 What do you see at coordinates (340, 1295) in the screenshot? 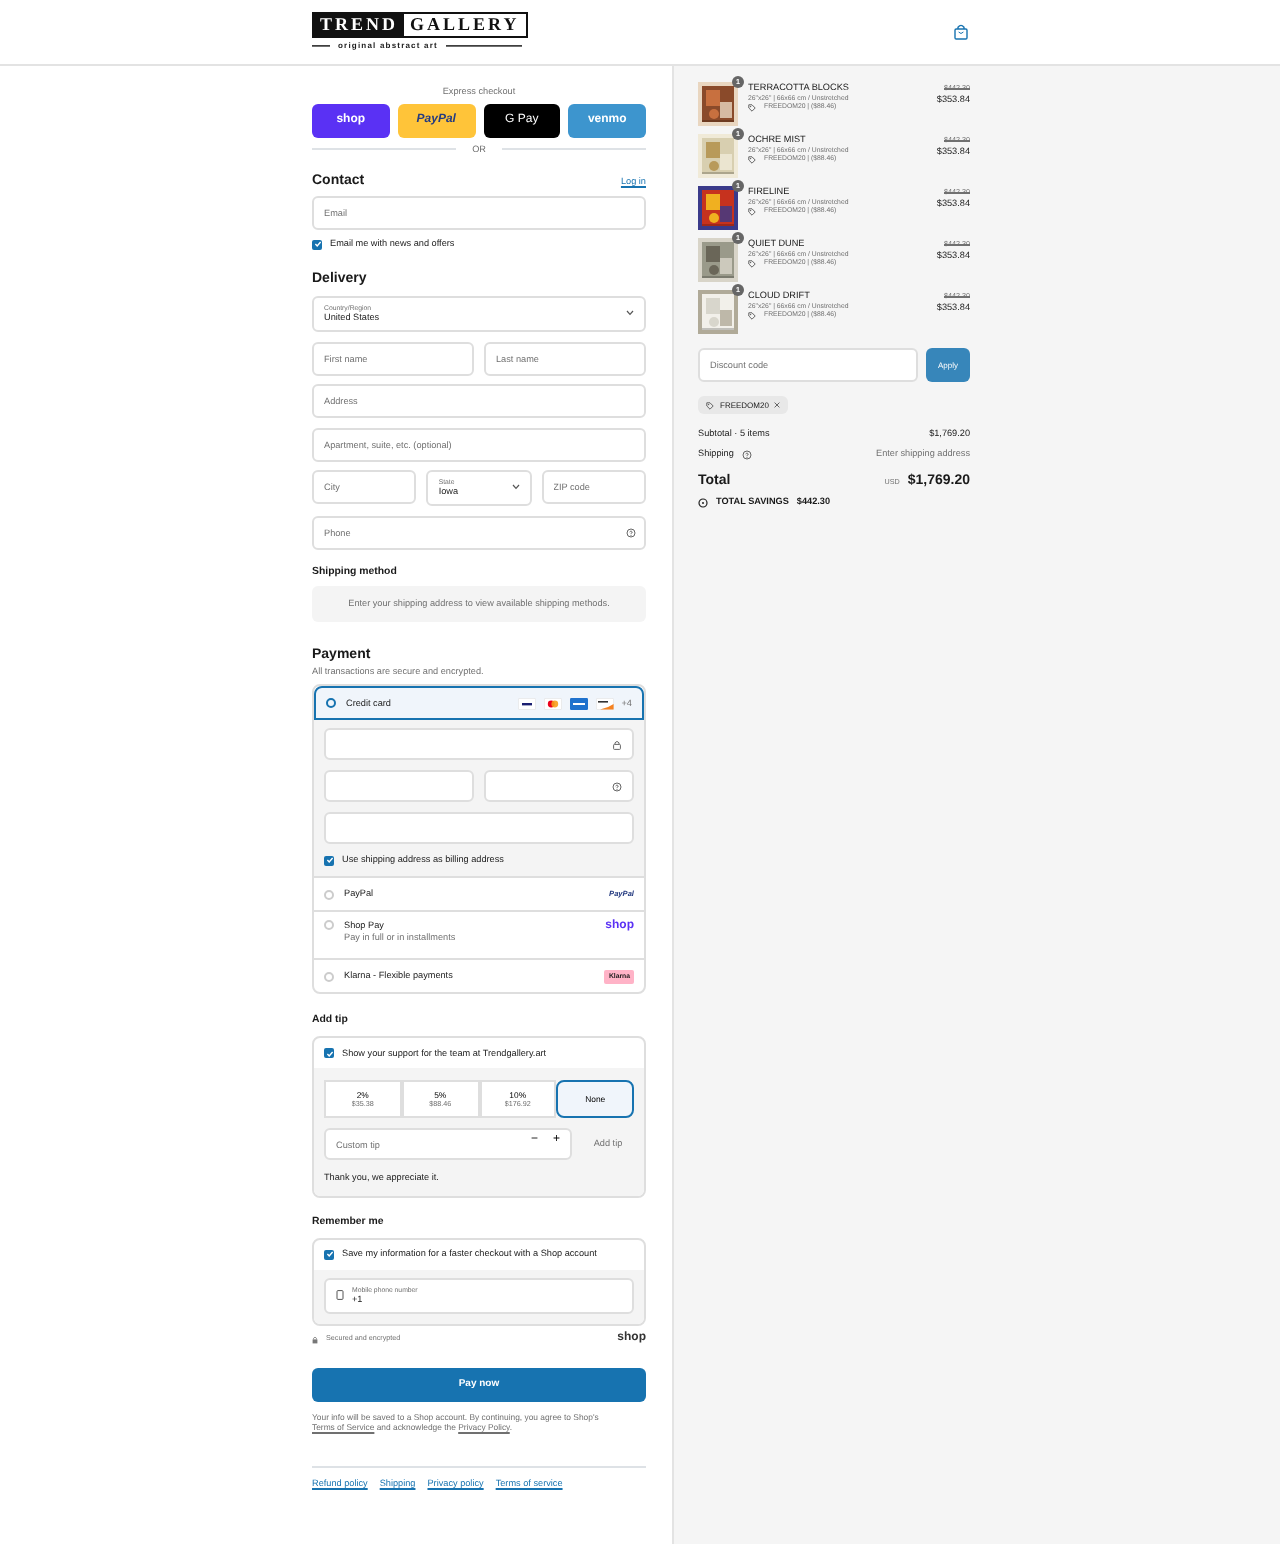
I see `mobile-phone-icon` at bounding box center [340, 1295].